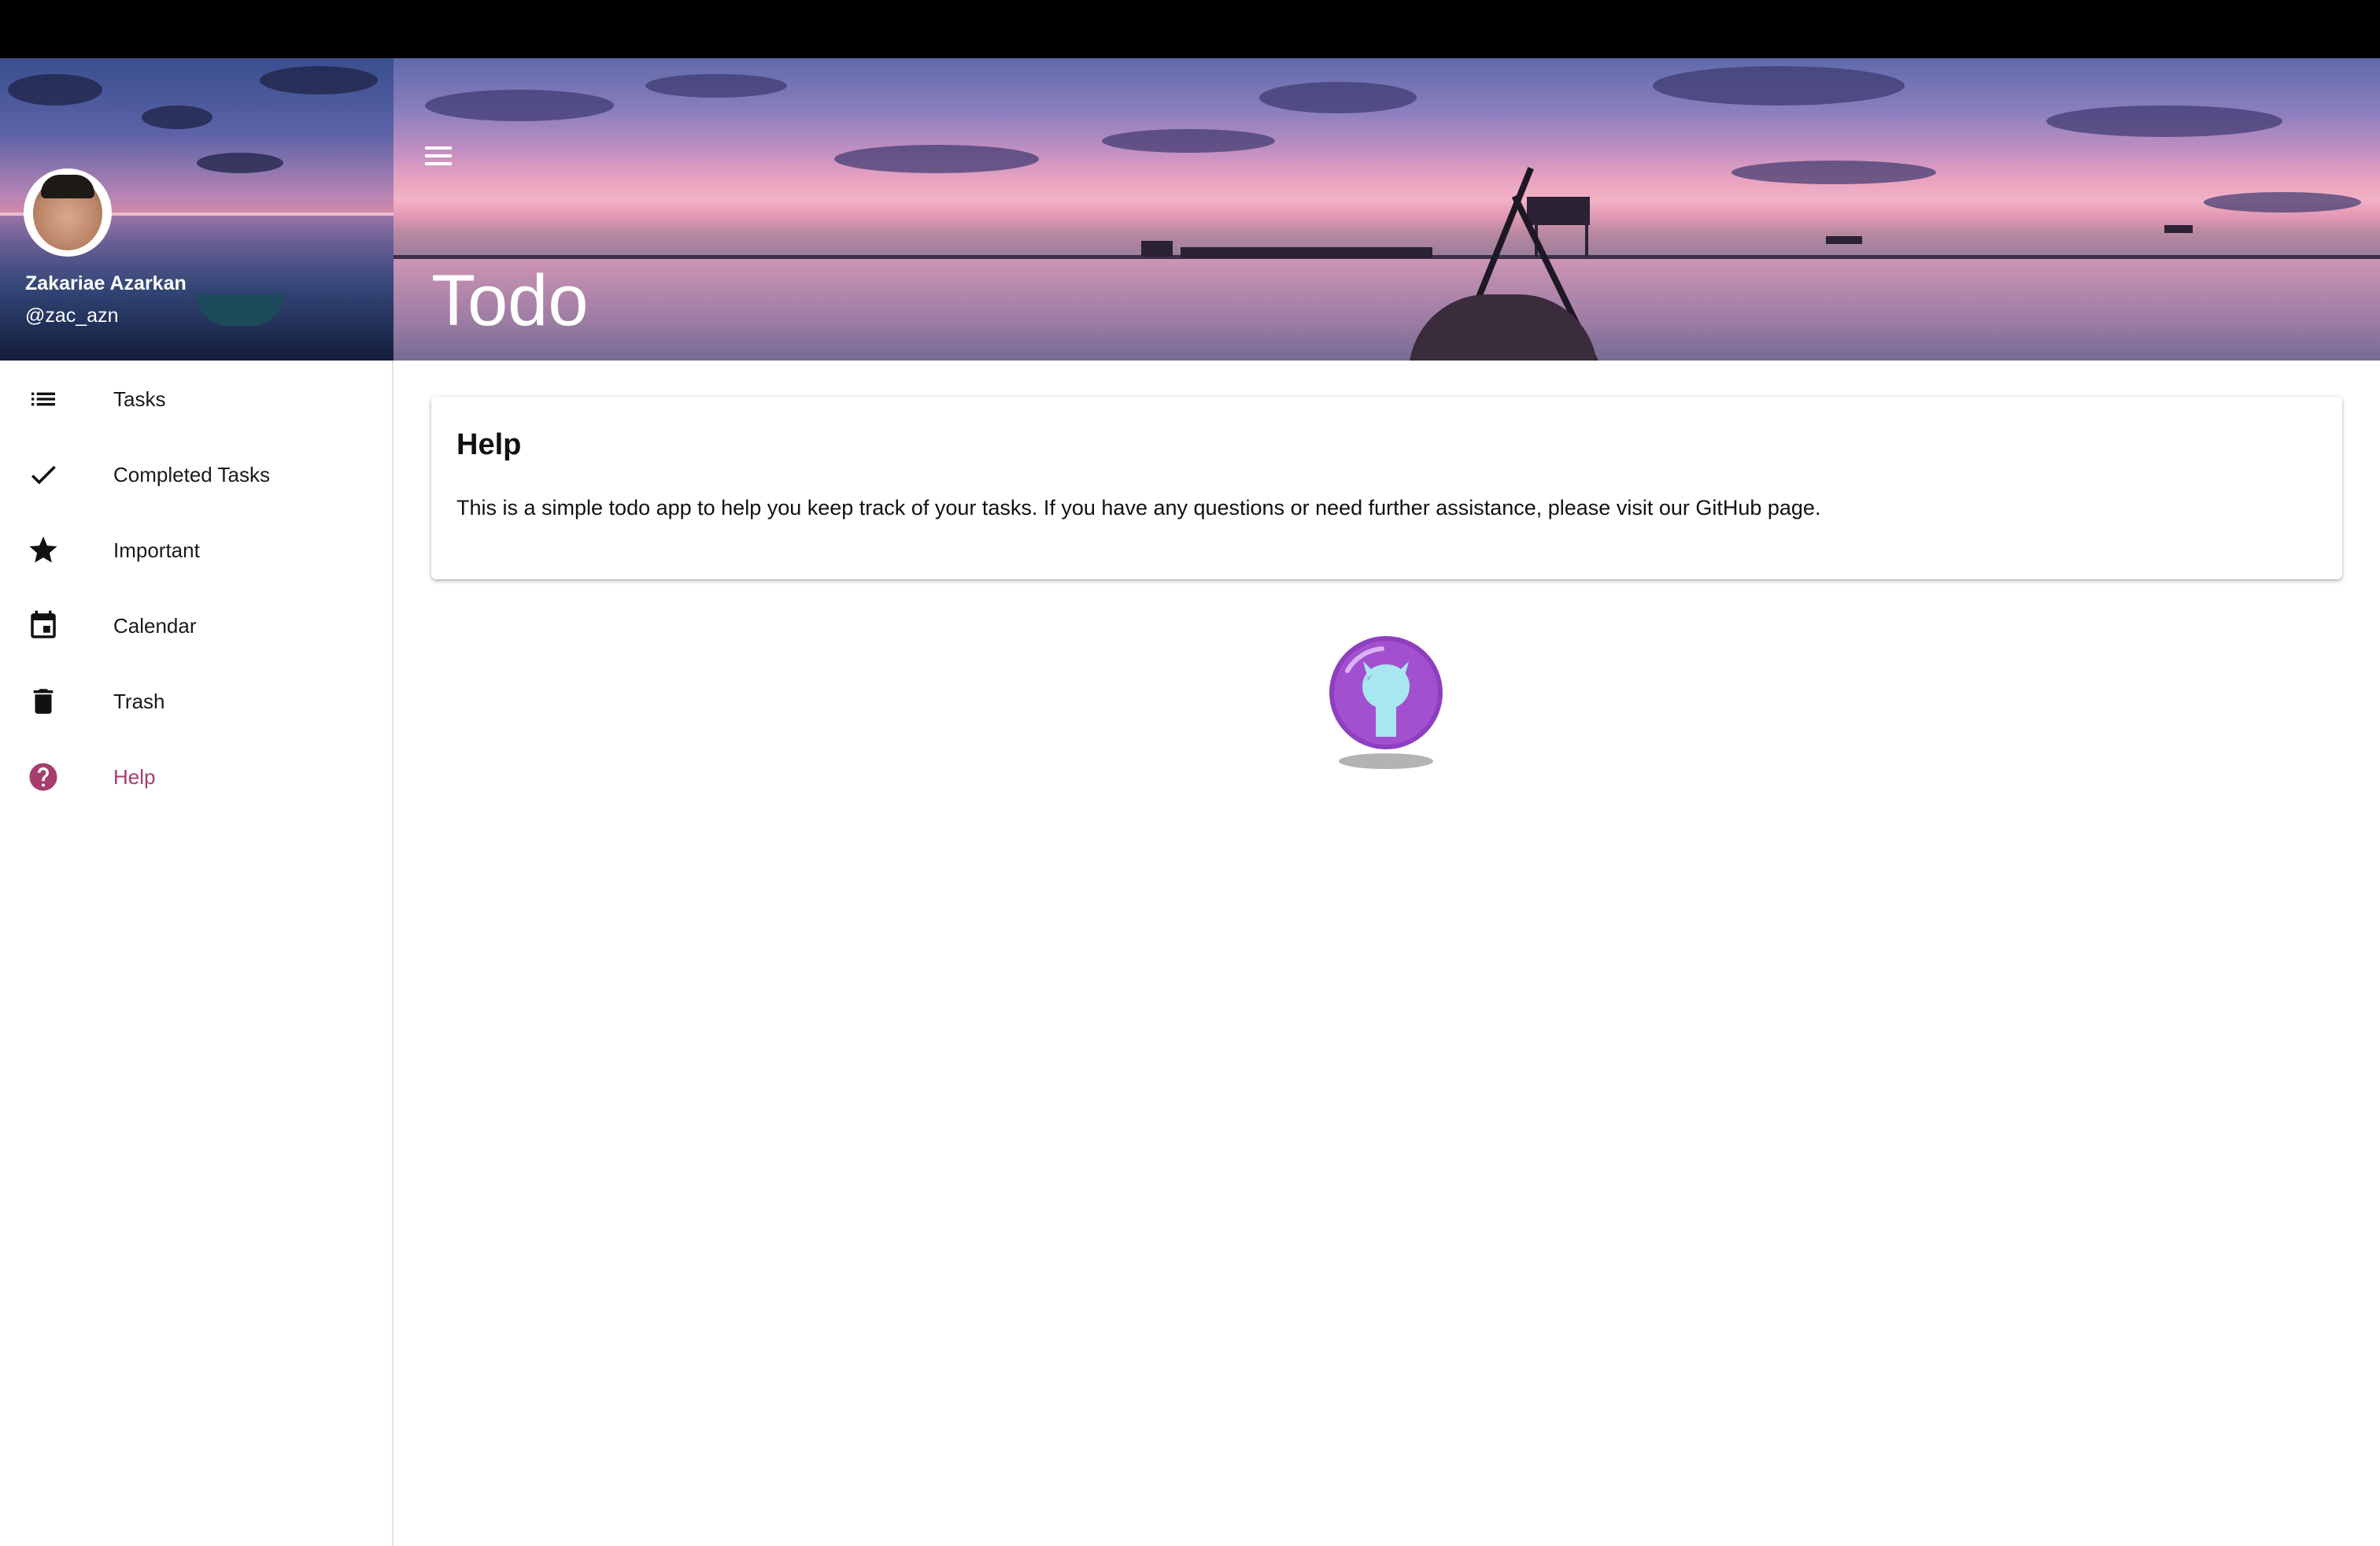  What do you see at coordinates (106, 283) in the screenshot?
I see `profile-name: Zakariae Azarkan` at bounding box center [106, 283].